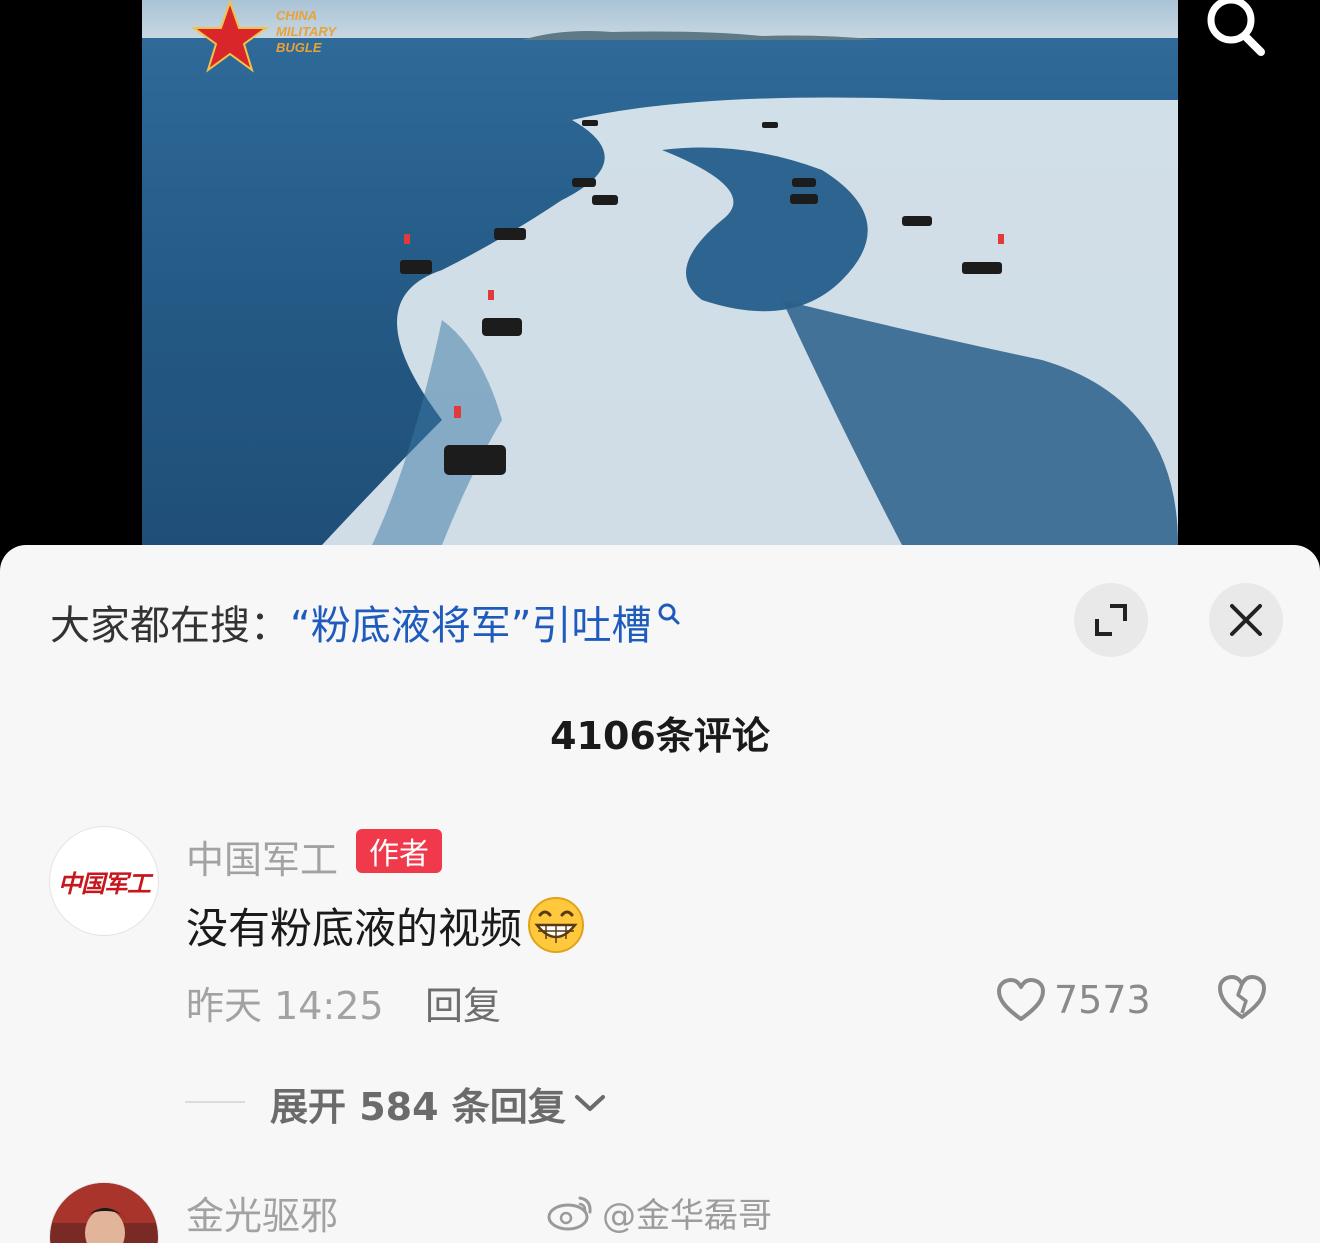  What do you see at coordinates (215, 1102) in the screenshot?
I see `replies-divider` at bounding box center [215, 1102].